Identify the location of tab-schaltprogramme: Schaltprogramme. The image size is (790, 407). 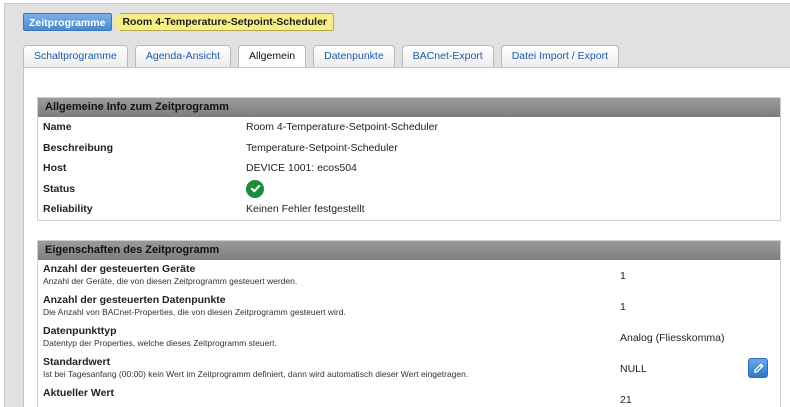
(75, 56).